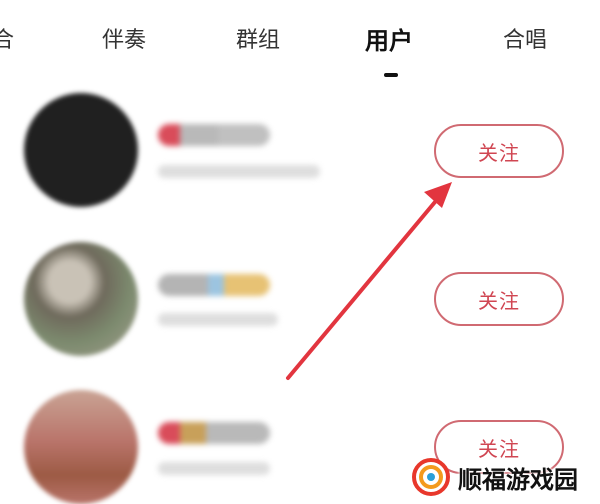  What do you see at coordinates (258, 41) in the screenshot?
I see `tab-groups: 群组` at bounding box center [258, 41].